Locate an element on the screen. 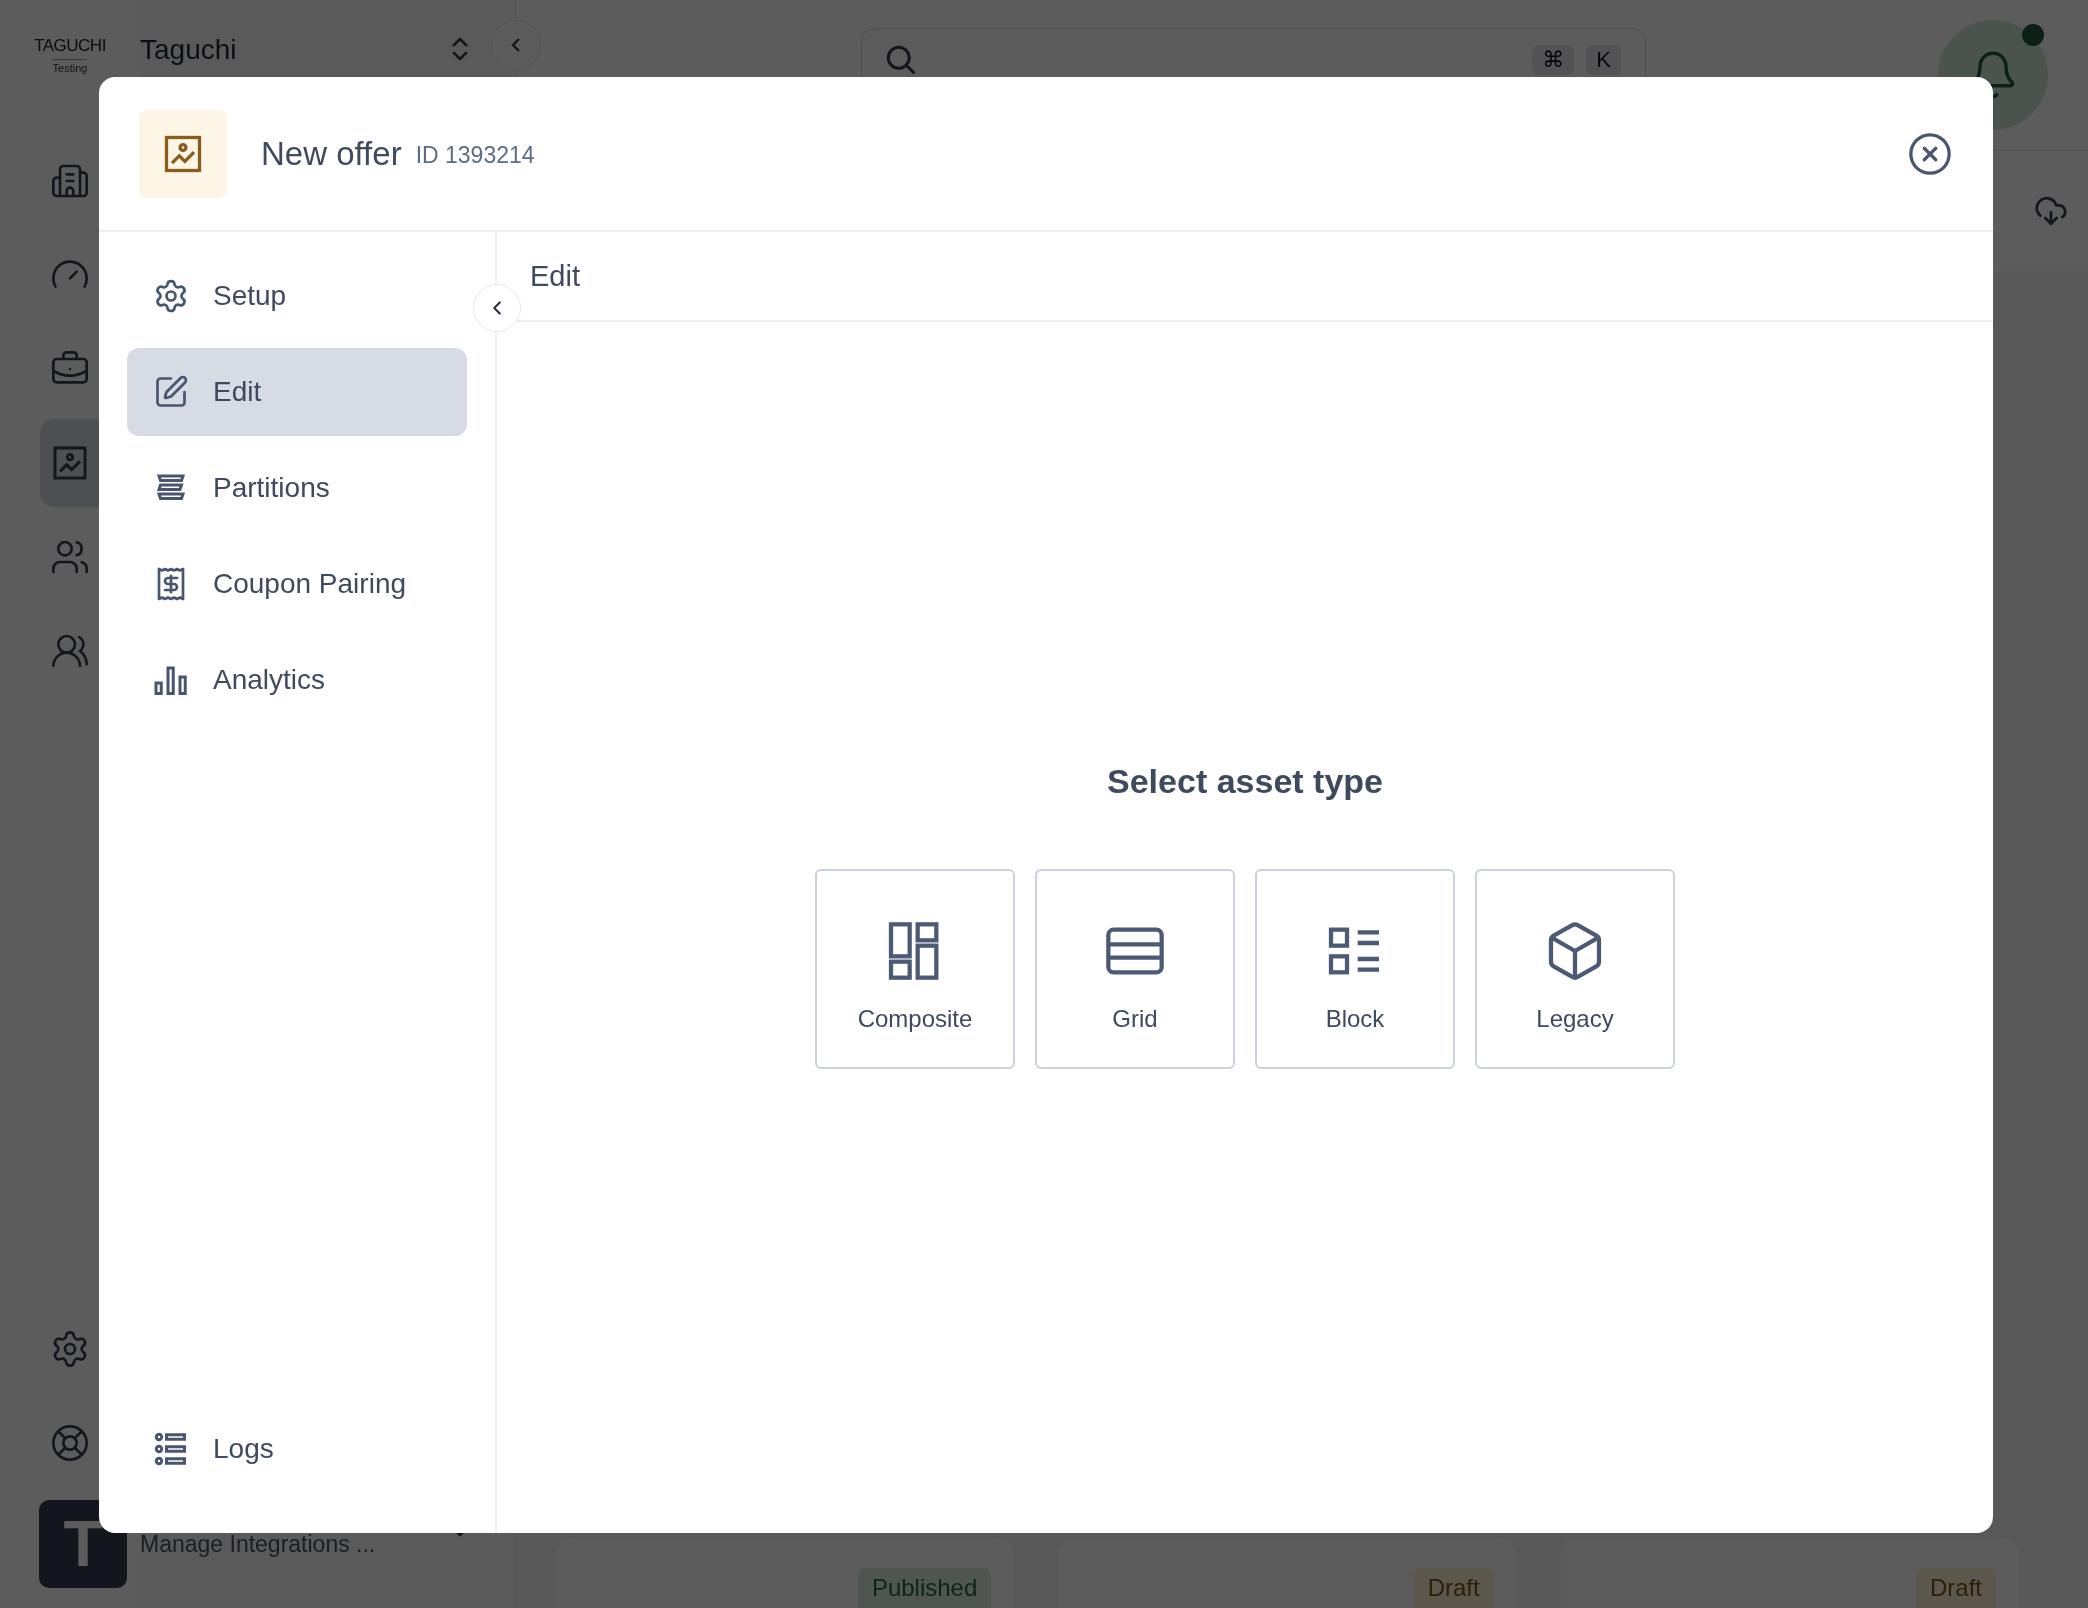 Image resolution: width=2088 pixels, height=1608 pixels. dialog-nav-item: Coupon Pairing is located at coordinates (297, 584).